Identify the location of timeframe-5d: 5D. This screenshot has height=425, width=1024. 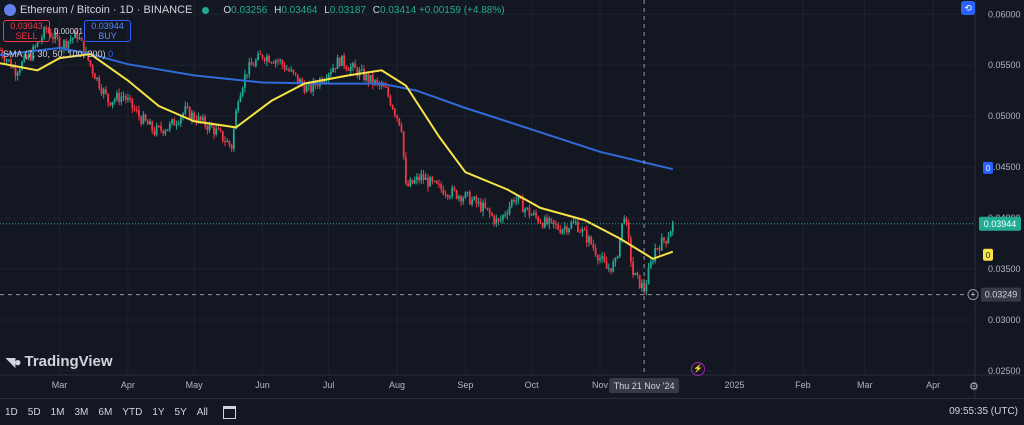
(34, 412).